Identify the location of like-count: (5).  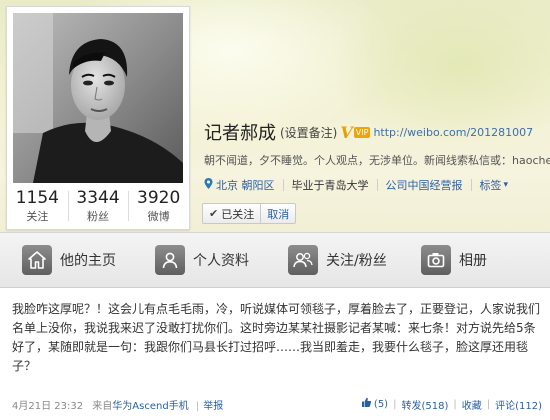
(381, 404).